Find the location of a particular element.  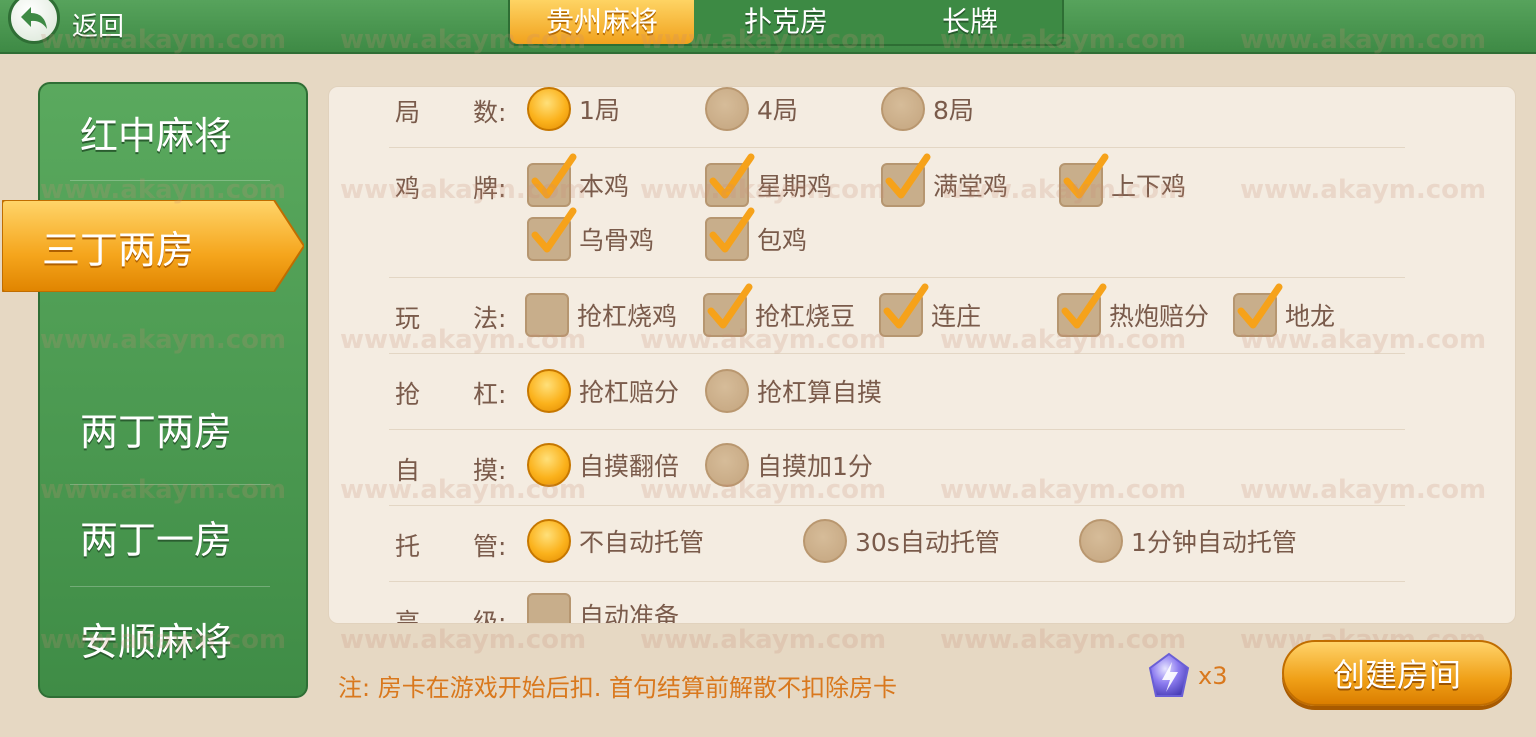

auto-play-option-30s: 30s自动托管 is located at coordinates (901, 541).